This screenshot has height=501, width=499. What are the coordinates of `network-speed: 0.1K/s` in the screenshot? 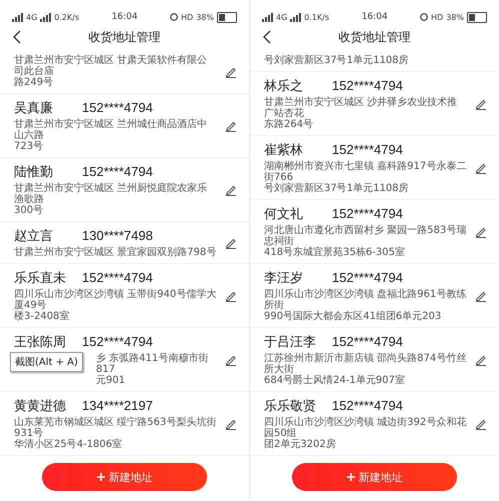 It's located at (317, 17).